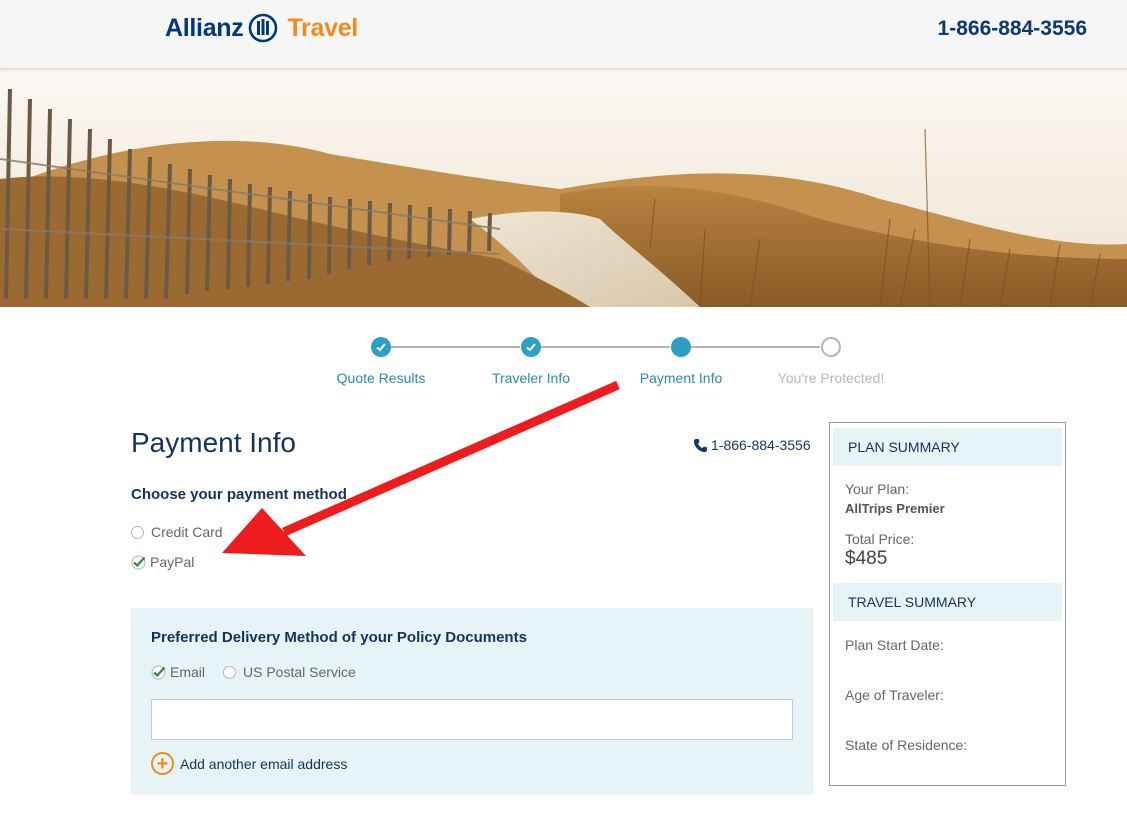  I want to click on add-email-label: Add another email address, so click(264, 763).